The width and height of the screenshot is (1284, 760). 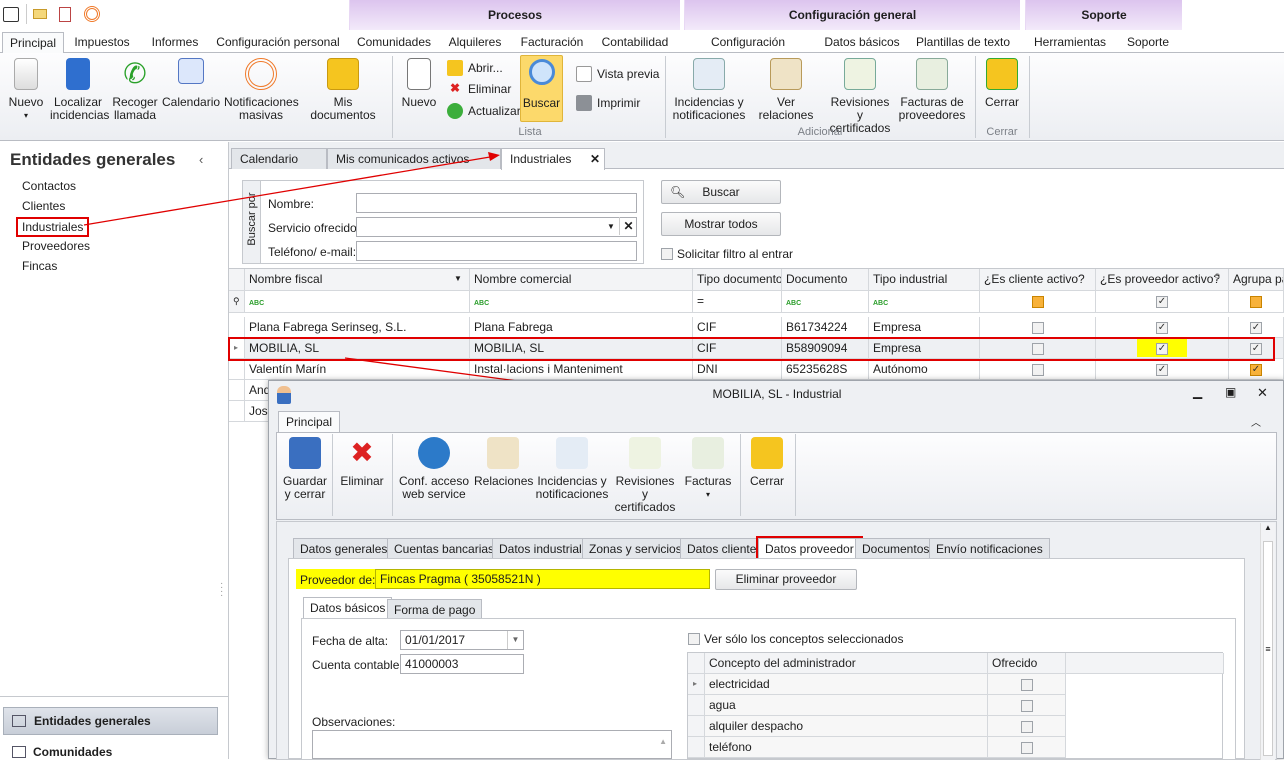 What do you see at coordinates (434, 487) in the screenshot?
I see `label: Conf. acceso web service` at bounding box center [434, 487].